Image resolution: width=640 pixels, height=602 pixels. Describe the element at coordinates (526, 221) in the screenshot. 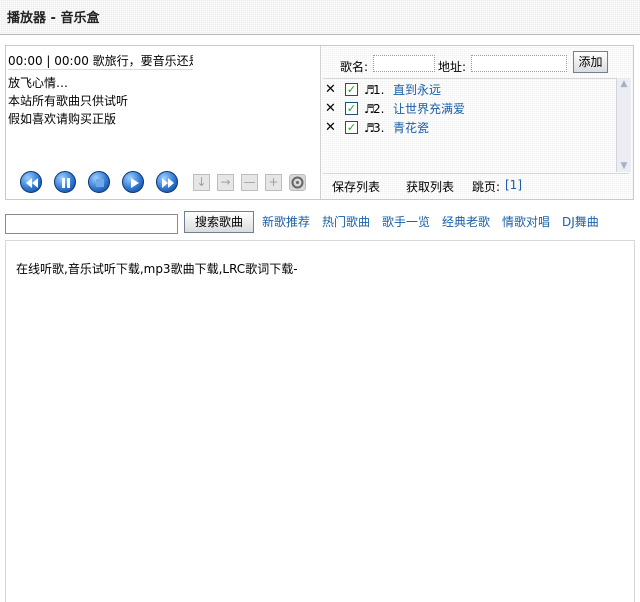

I see `nav-link: 情歌对唱` at that location.